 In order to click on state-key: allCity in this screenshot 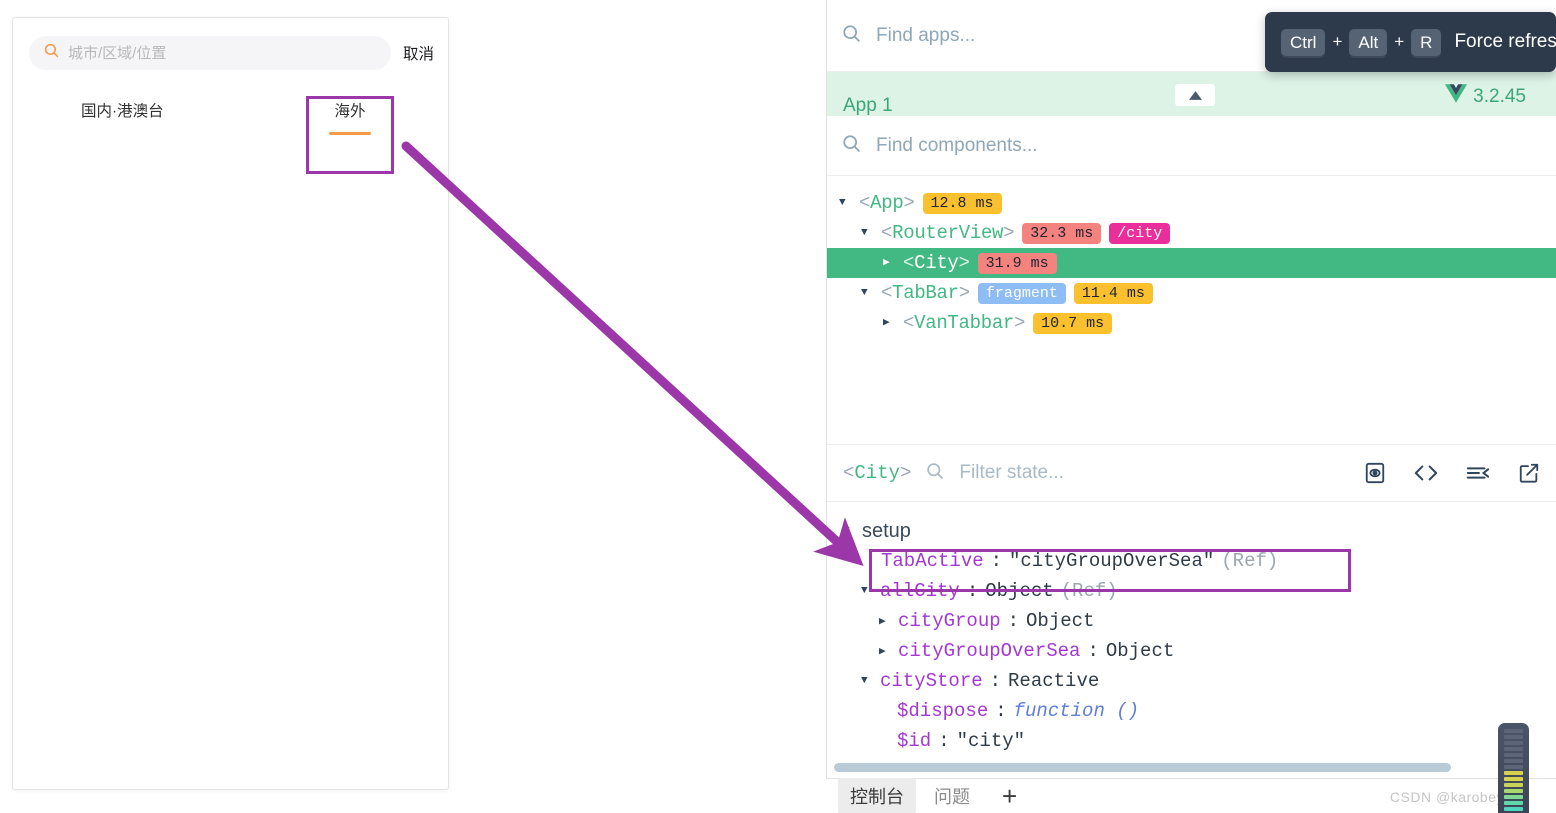, I will do `click(920, 591)`.